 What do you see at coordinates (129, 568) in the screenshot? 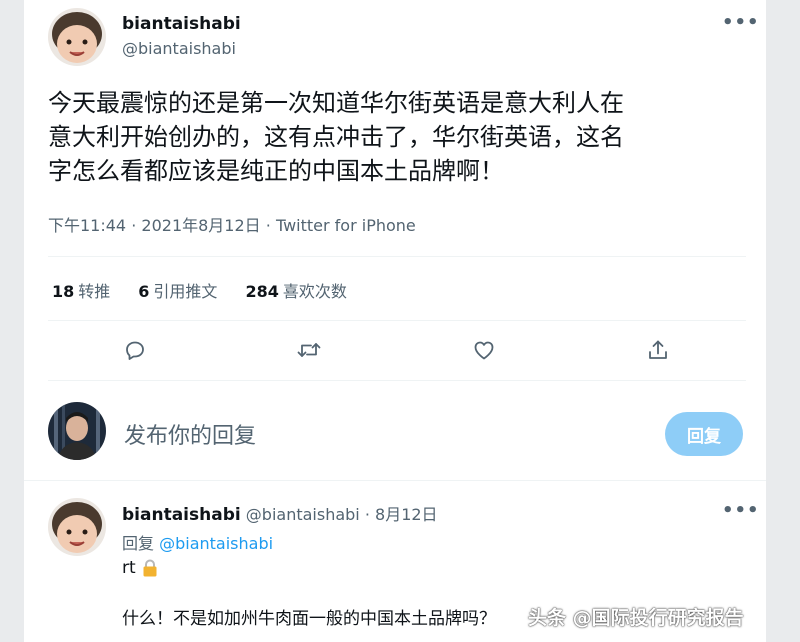
I see `reply-text: rt` at bounding box center [129, 568].